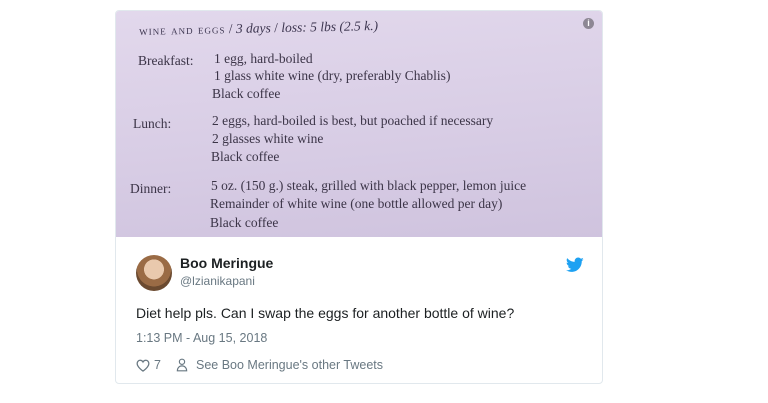 The width and height of the screenshot is (768, 403). Describe the element at coordinates (588, 23) in the screenshot. I see `info-icon: i` at that location.